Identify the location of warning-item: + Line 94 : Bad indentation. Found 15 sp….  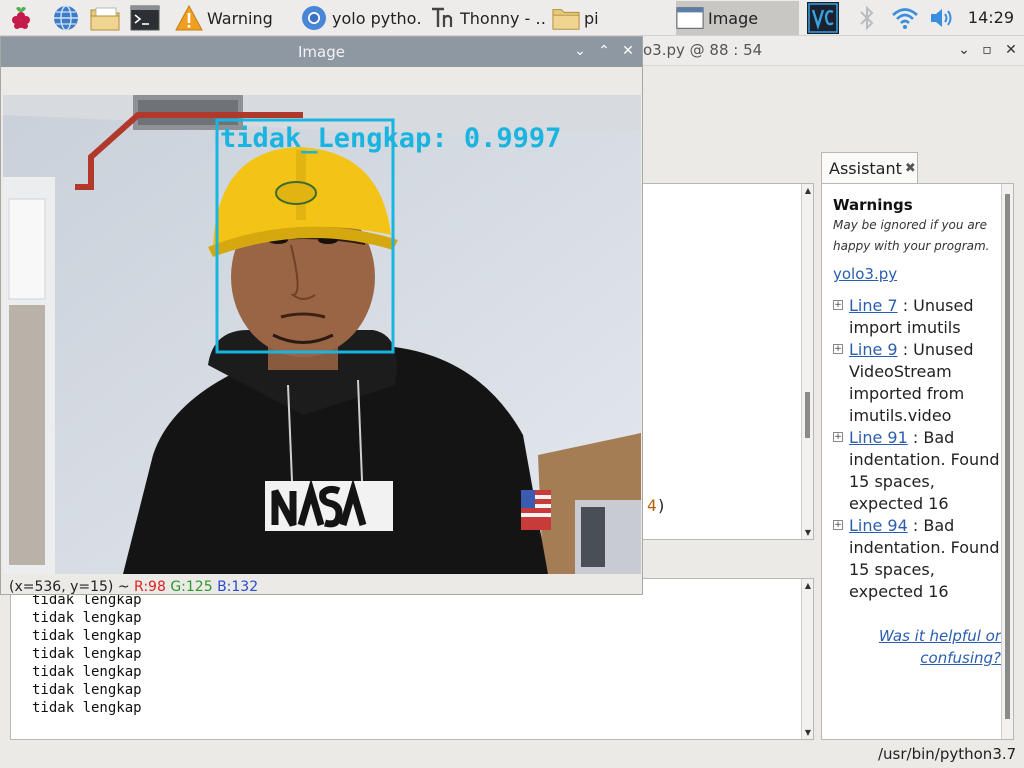
(917, 559).